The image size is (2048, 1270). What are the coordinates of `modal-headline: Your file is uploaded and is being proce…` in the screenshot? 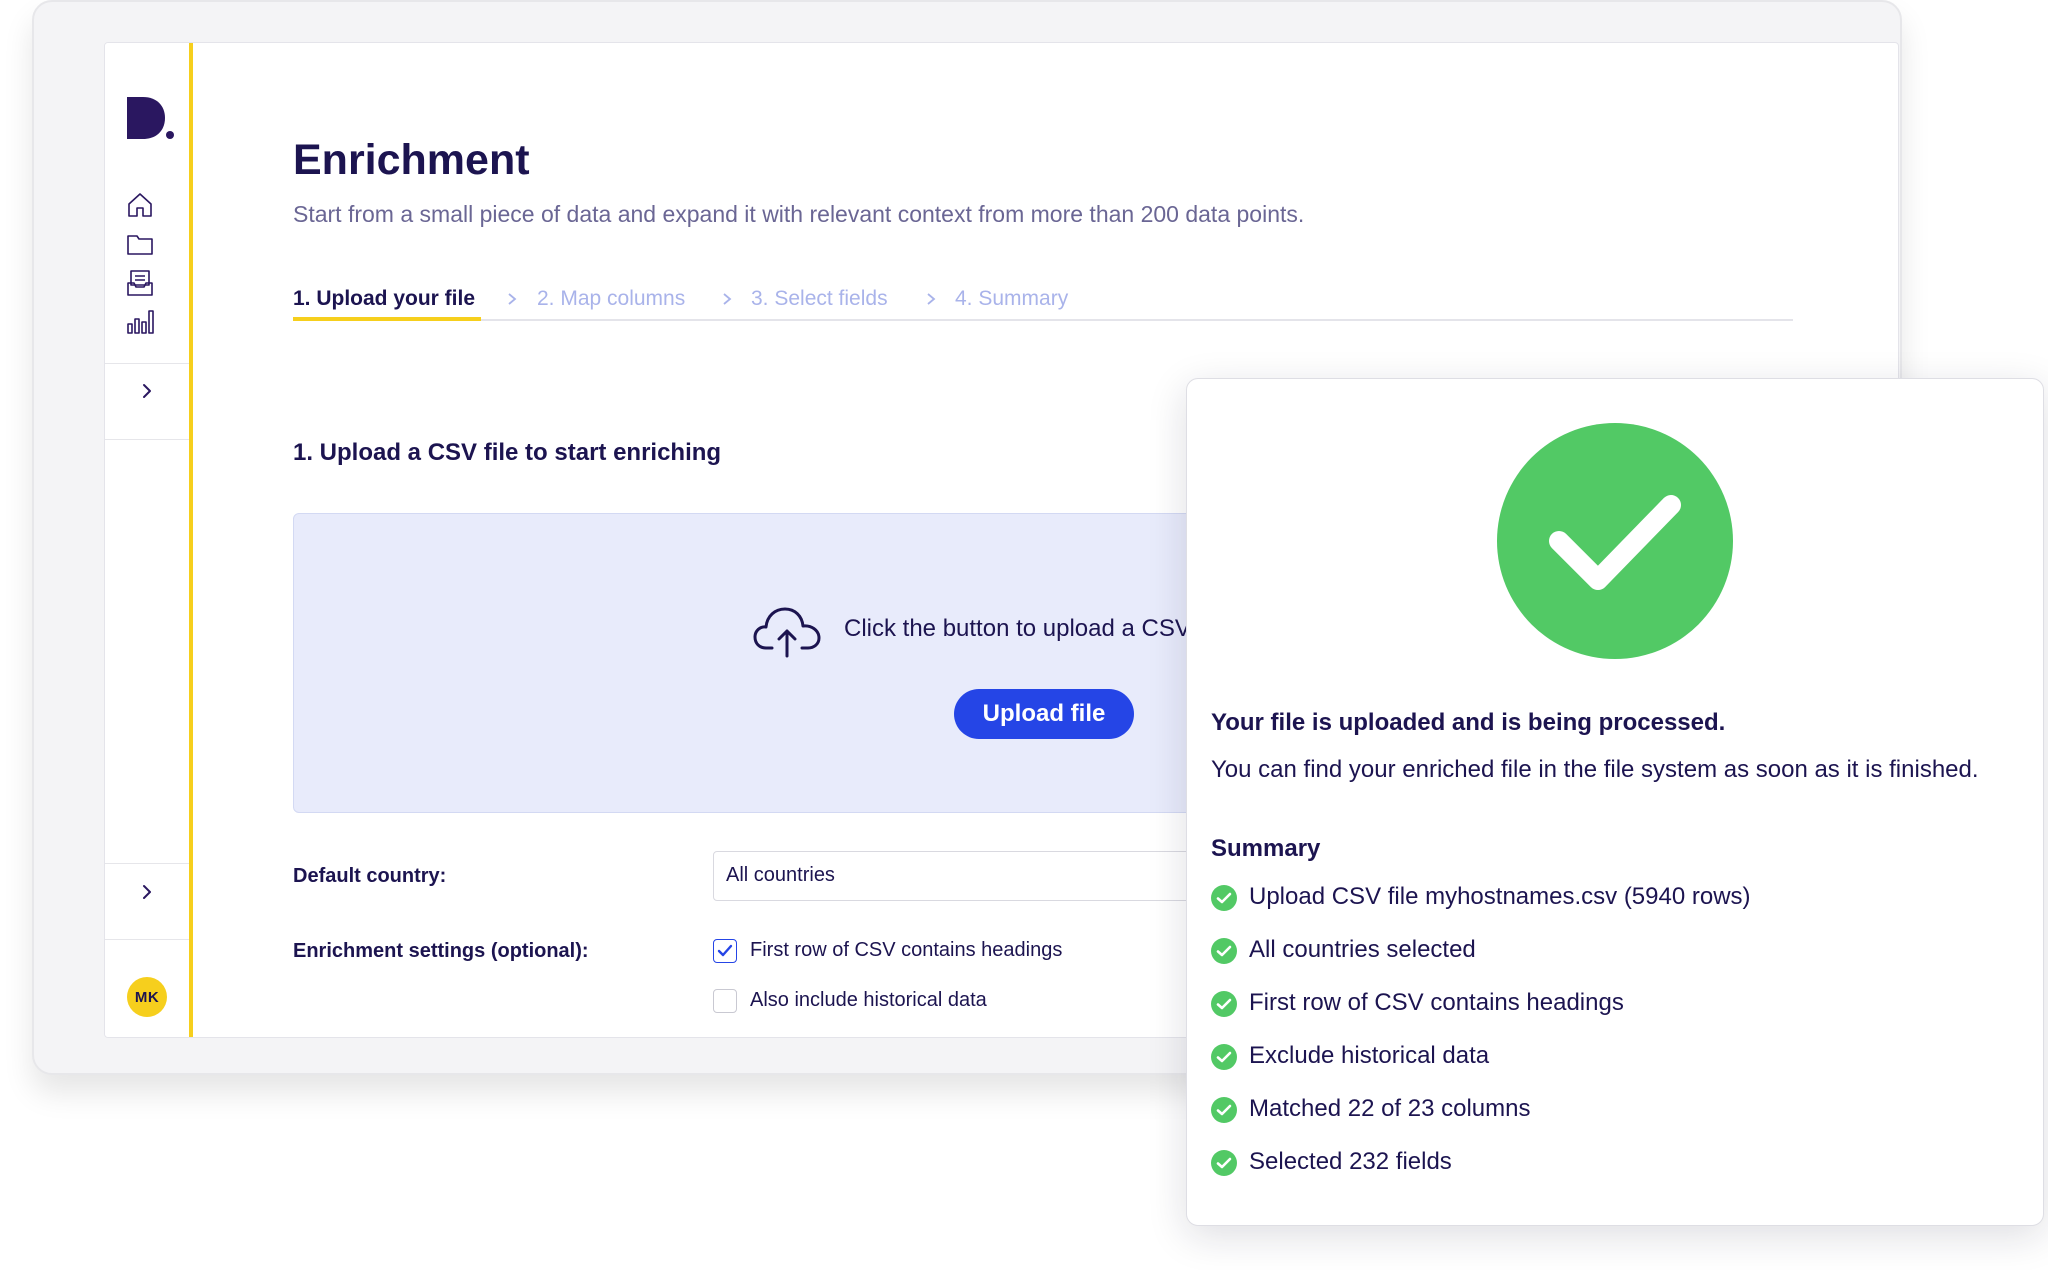 It's located at (1468, 722).